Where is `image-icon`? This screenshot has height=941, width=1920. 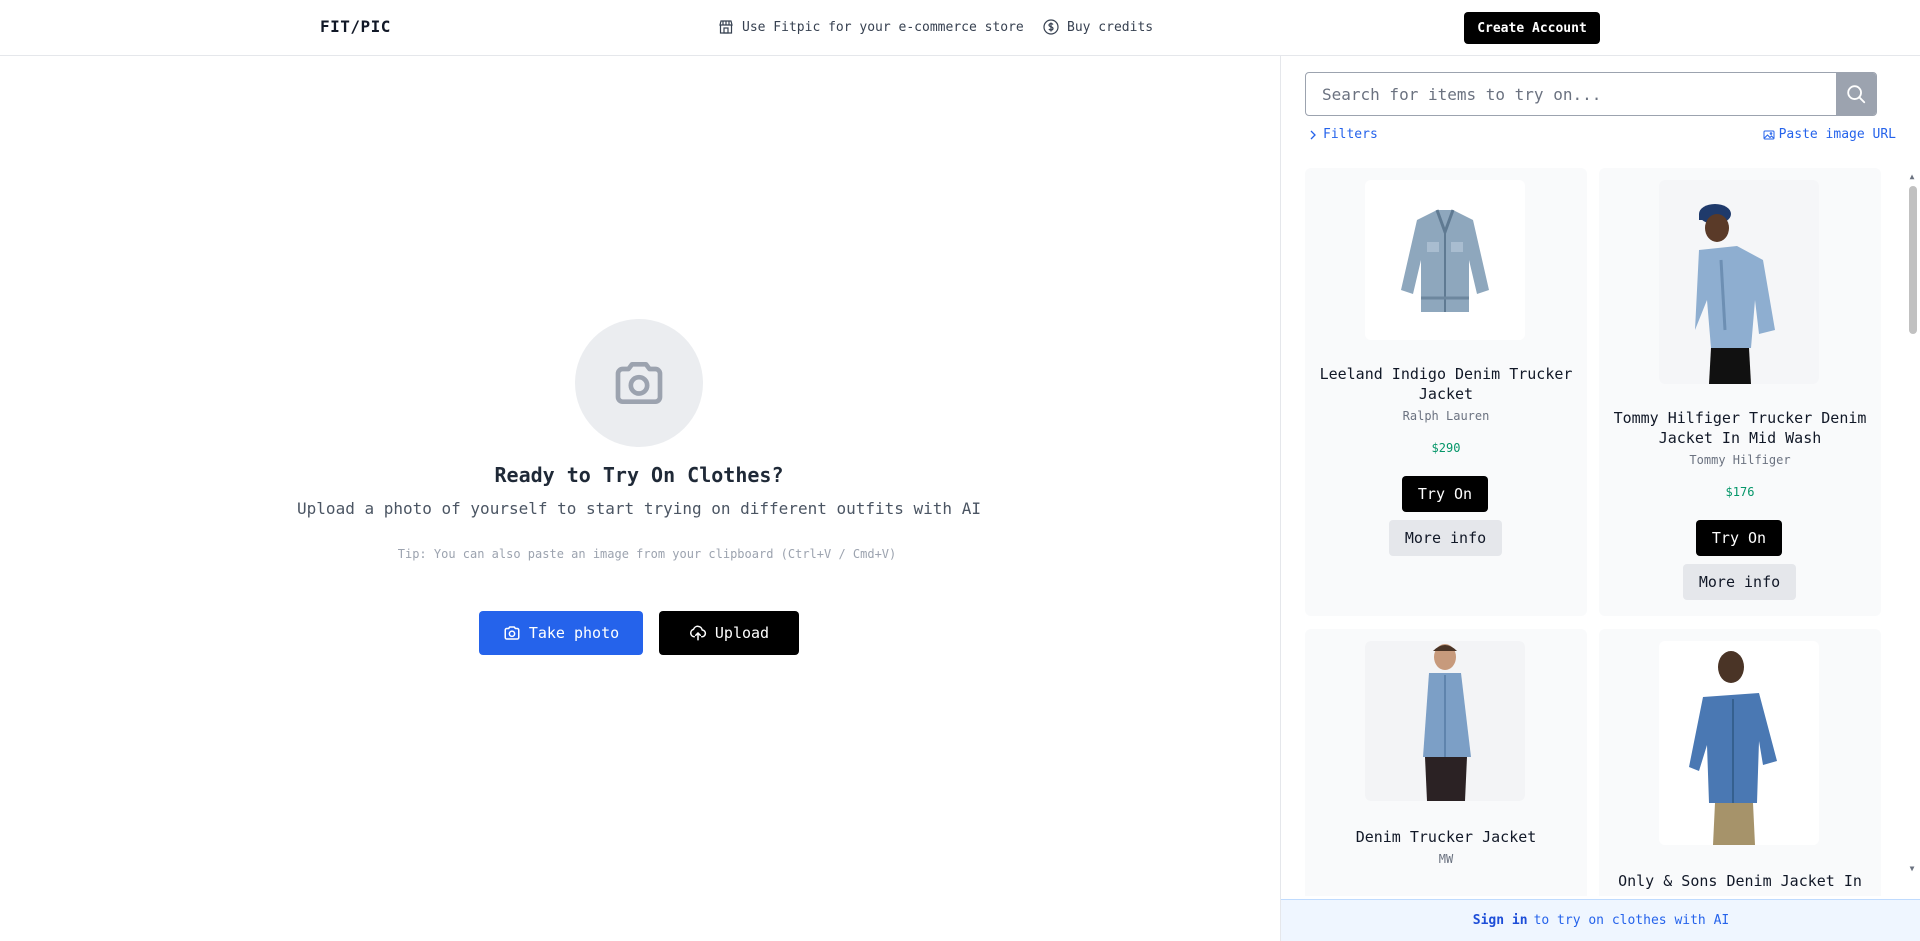 image-icon is located at coordinates (1769, 134).